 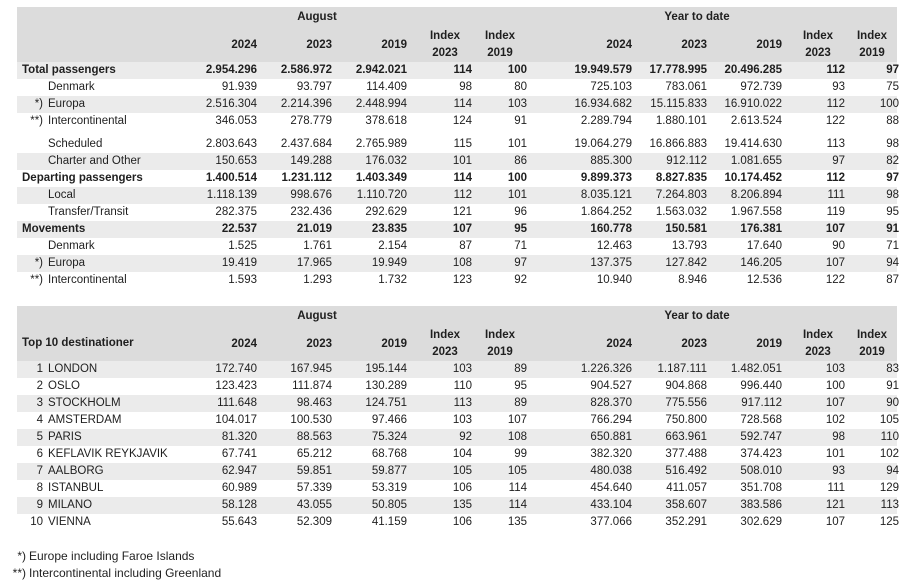 I want to click on value-ytd-index-2023: 107, so click(x=835, y=229).